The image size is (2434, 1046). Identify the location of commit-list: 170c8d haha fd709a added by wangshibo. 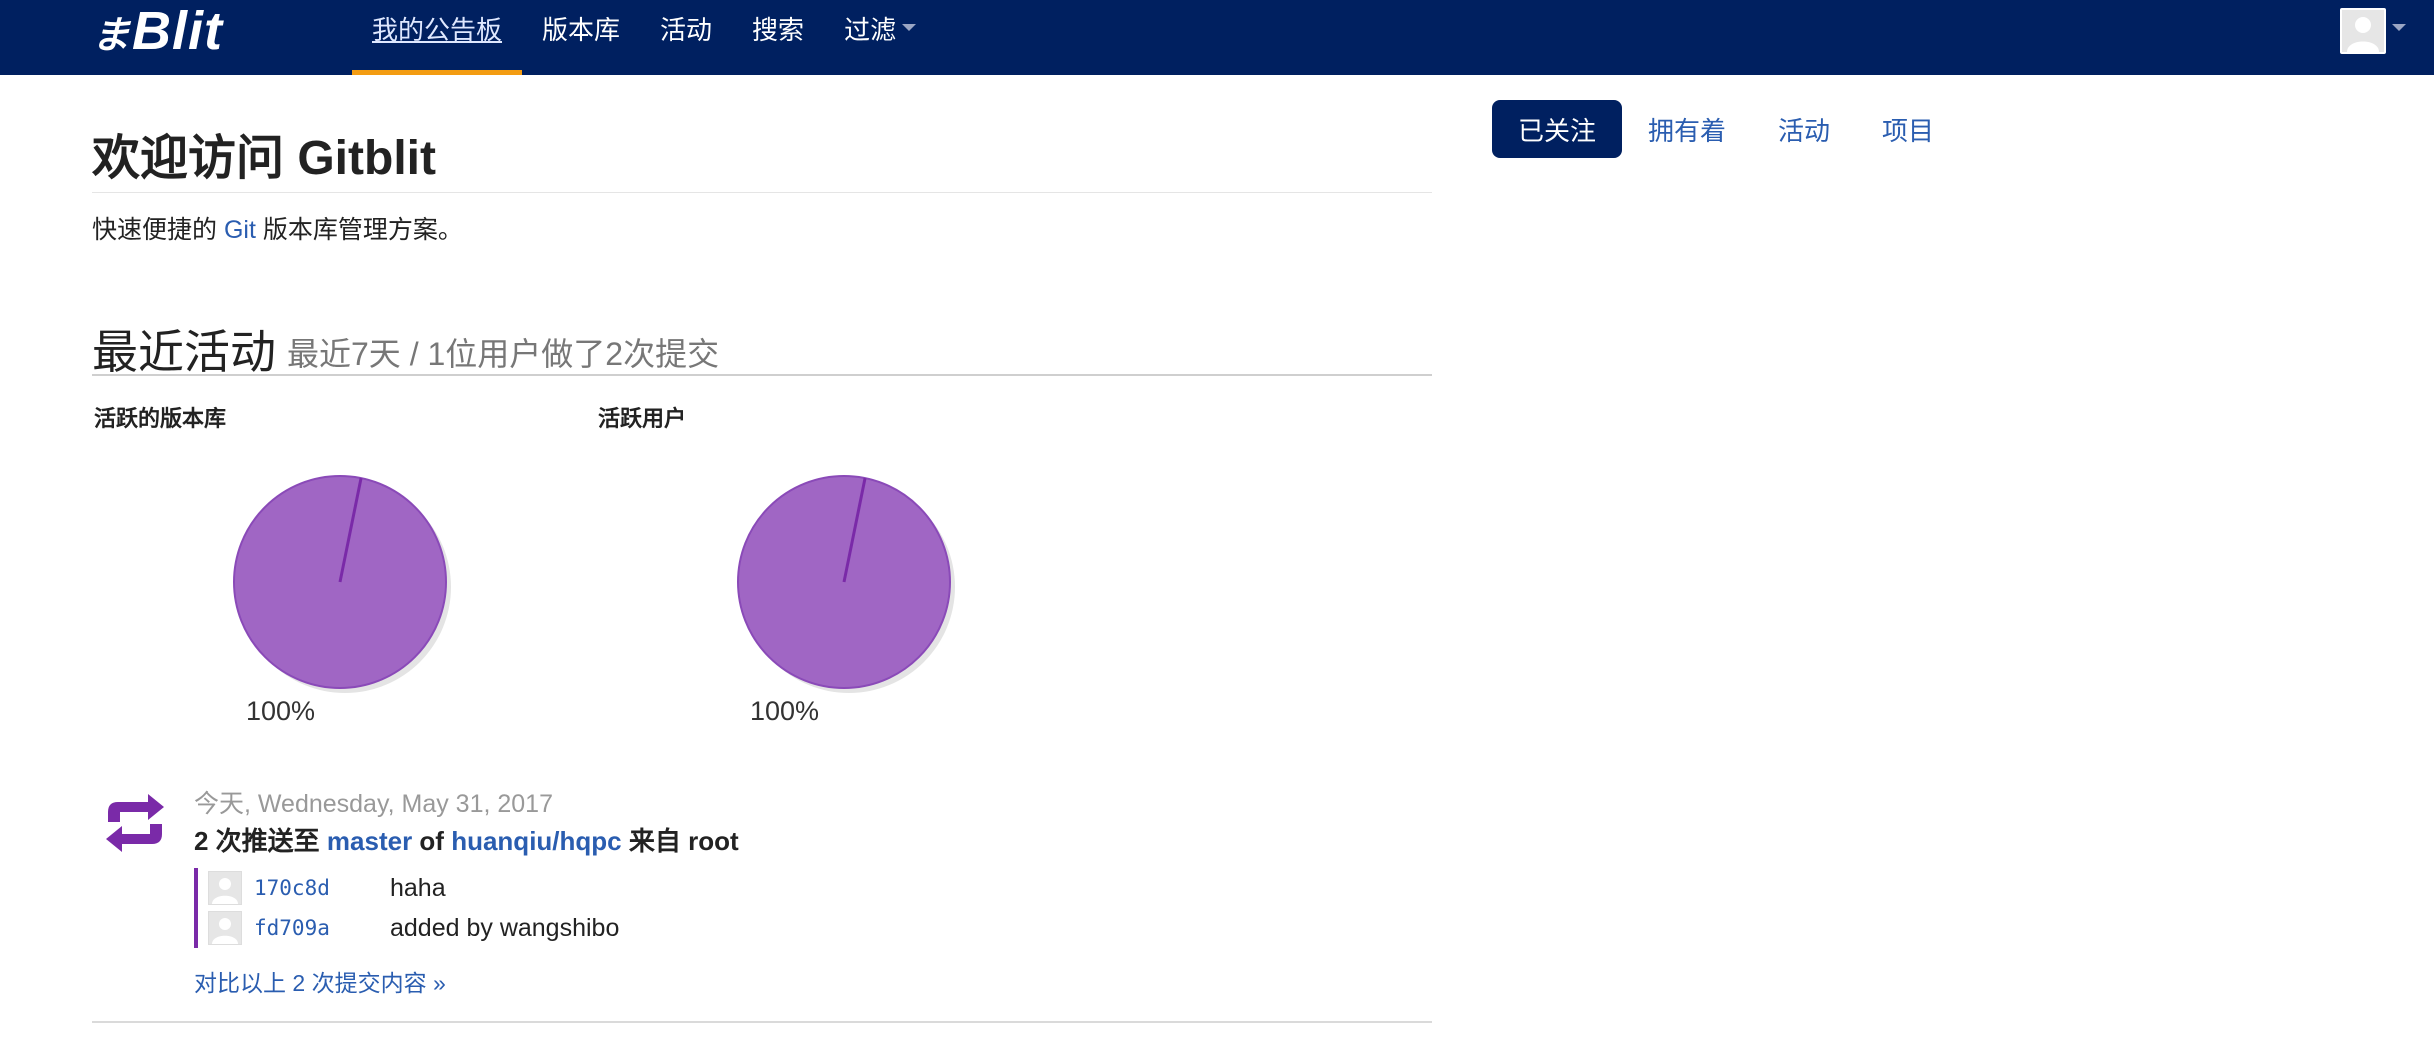
(406, 908).